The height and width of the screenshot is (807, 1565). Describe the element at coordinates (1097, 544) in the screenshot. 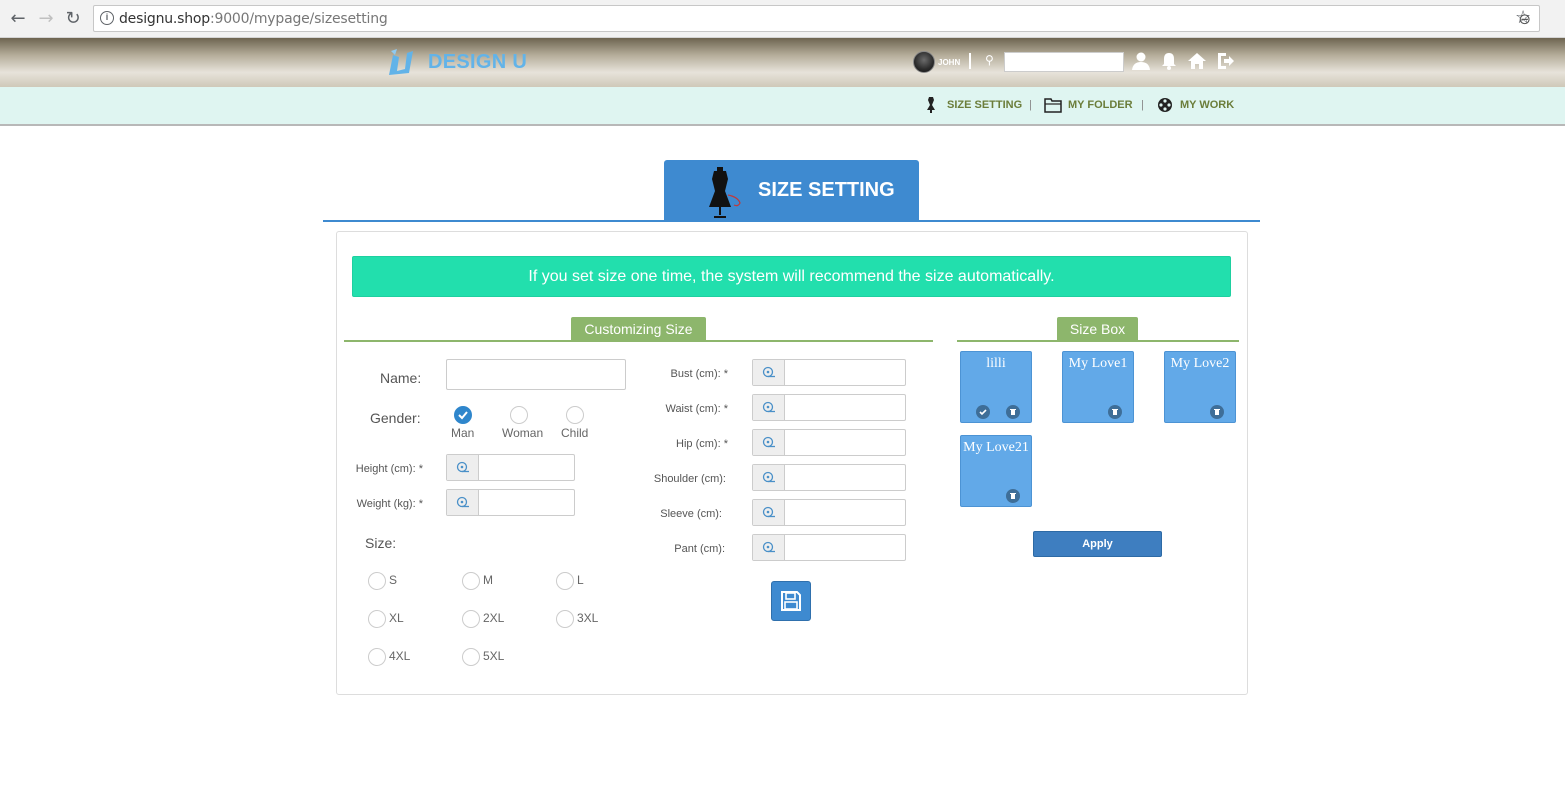

I see `apply-button: Apply` at that location.